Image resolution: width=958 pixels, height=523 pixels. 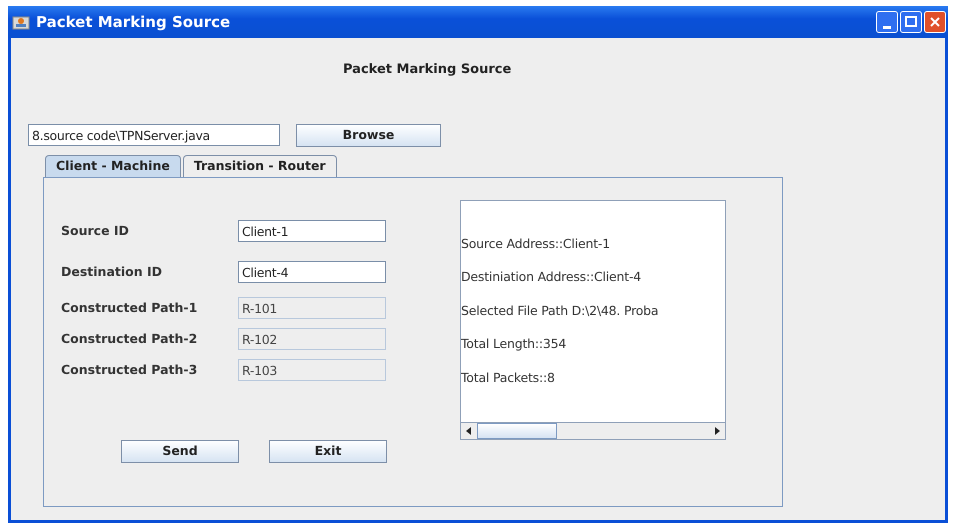 What do you see at coordinates (551, 277) in the screenshot?
I see `output-line: Destiniation Address::Client-4` at bounding box center [551, 277].